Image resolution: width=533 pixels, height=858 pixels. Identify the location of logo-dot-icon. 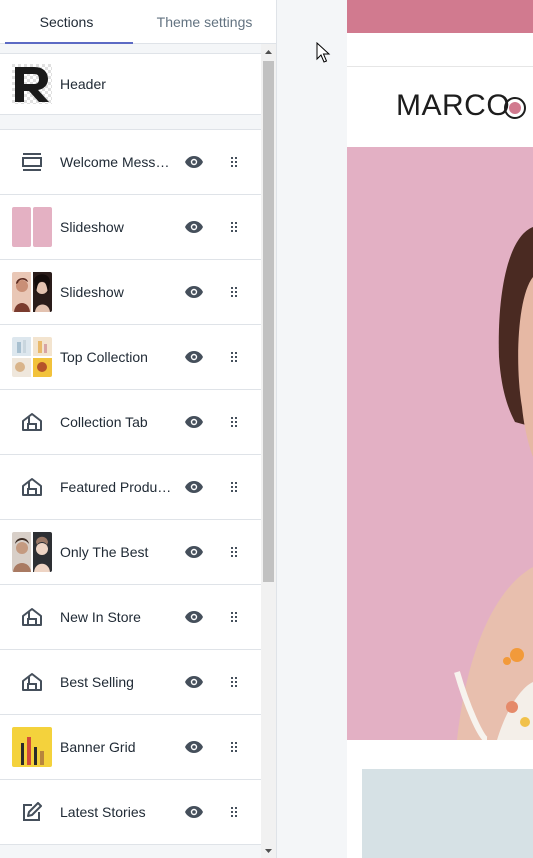
(515, 108).